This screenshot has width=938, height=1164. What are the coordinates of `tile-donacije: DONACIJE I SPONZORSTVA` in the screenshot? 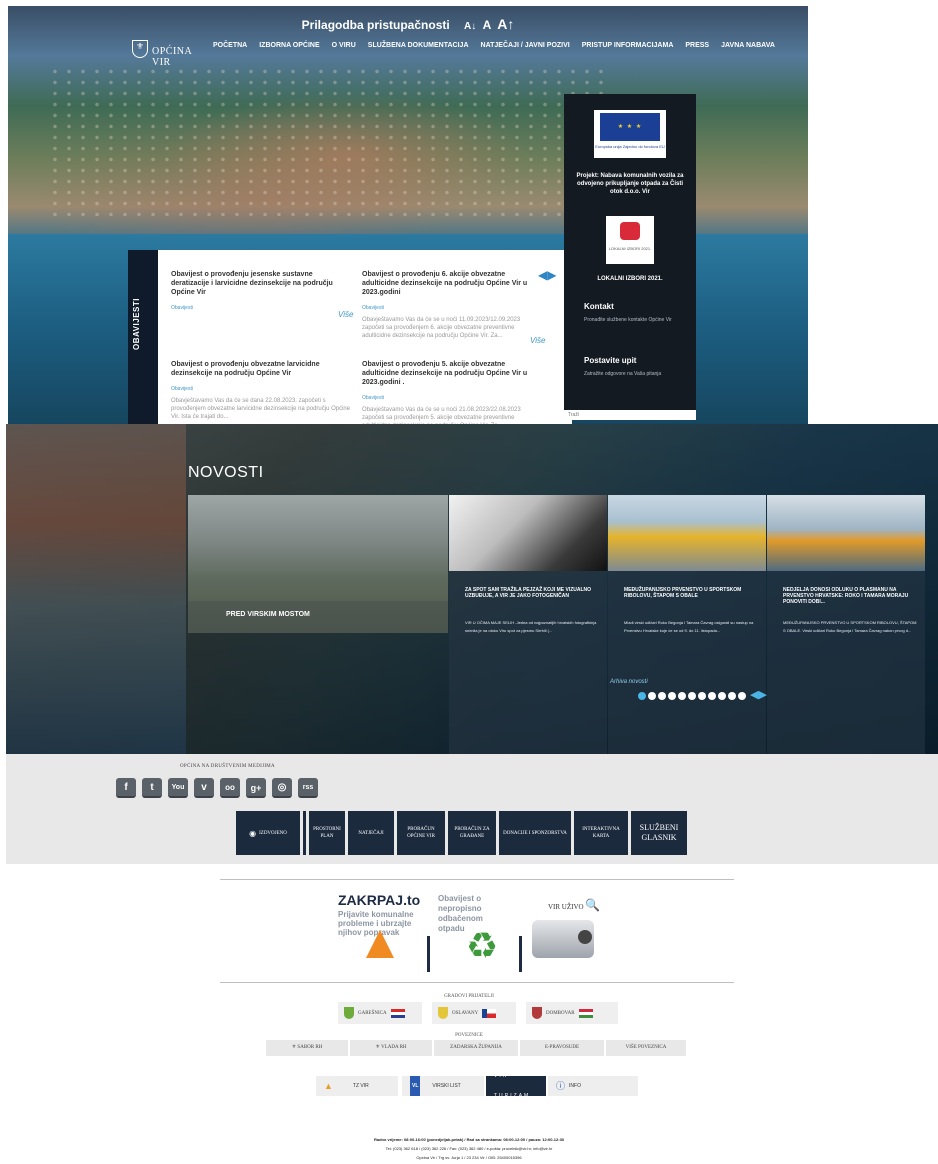 It's located at (535, 833).